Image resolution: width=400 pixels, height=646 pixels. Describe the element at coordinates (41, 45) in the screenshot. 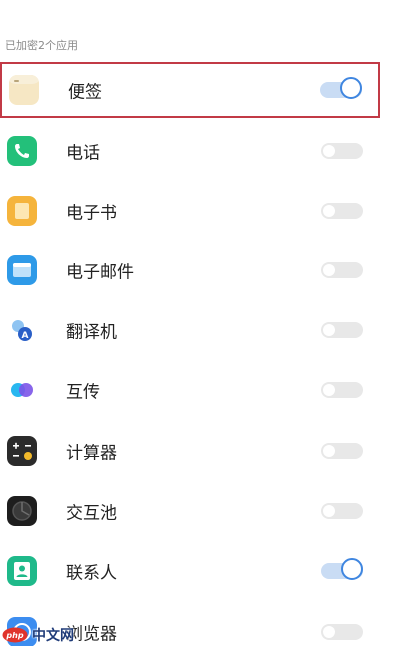

I see `section-header: 已加密2个应用` at that location.